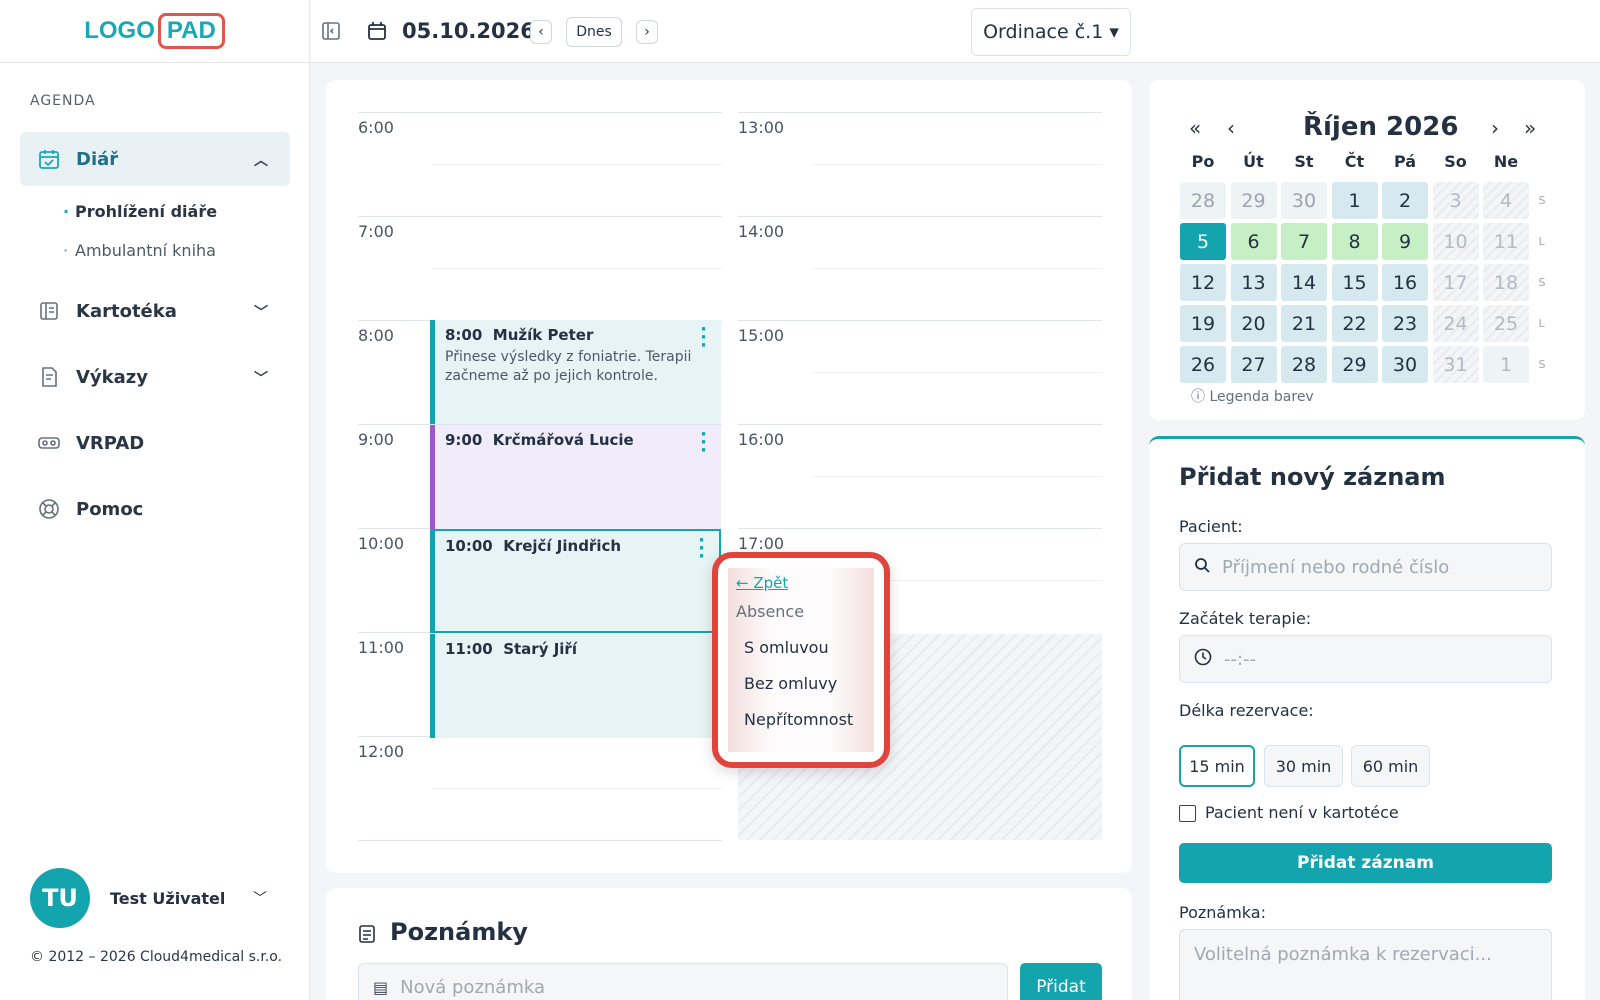  Describe the element at coordinates (1253, 282) in the screenshot. I see `calendar-day: 13` at that location.